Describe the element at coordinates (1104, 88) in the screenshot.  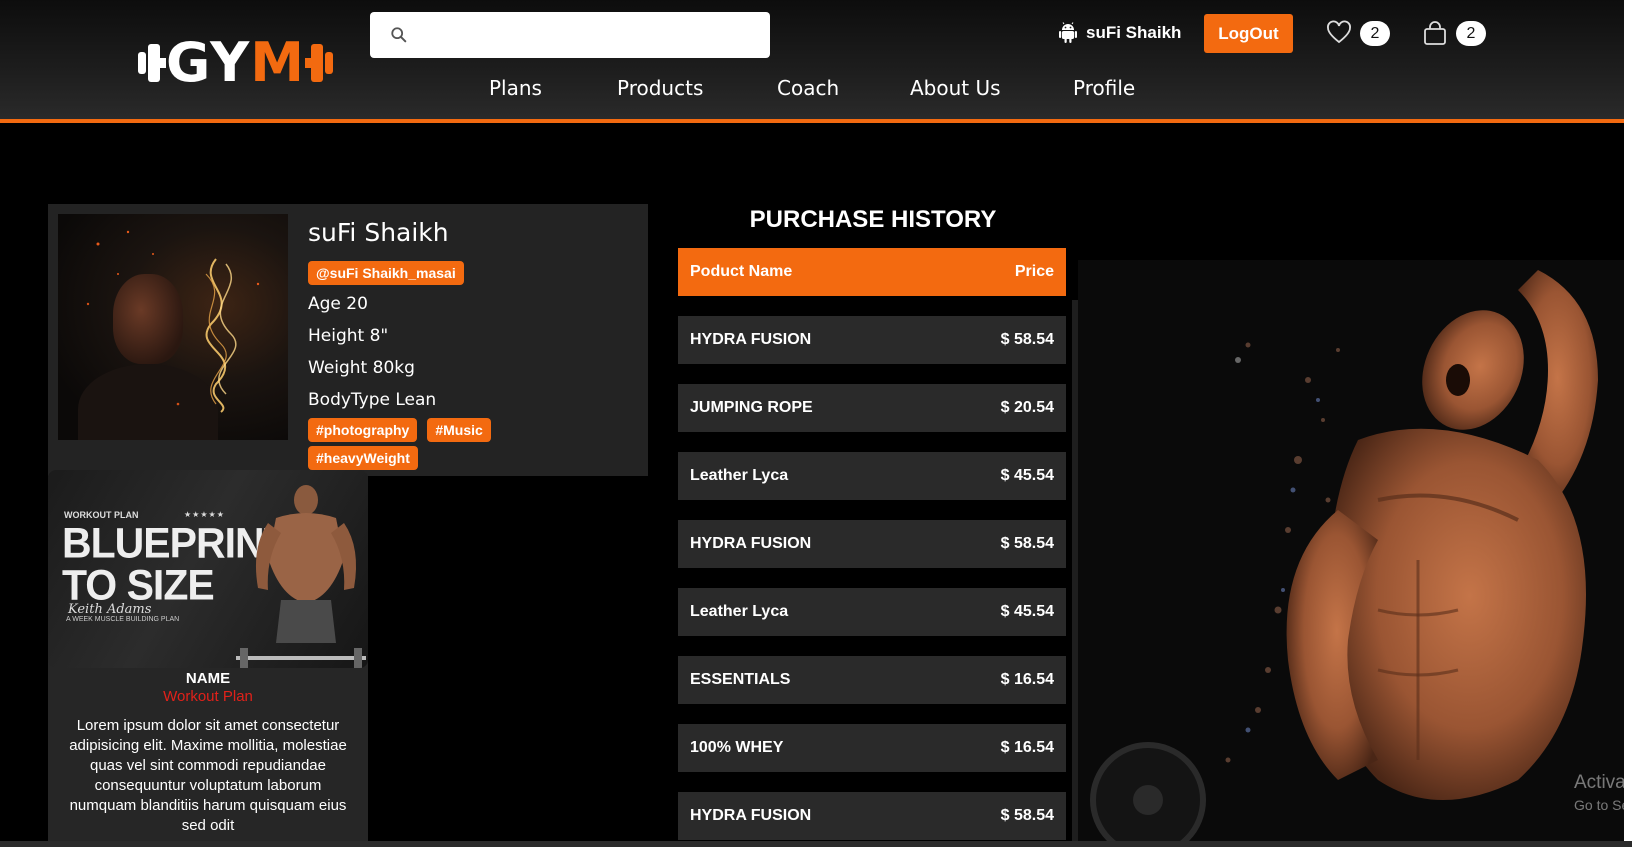
I see `nav-item-profile: Profile` at that location.